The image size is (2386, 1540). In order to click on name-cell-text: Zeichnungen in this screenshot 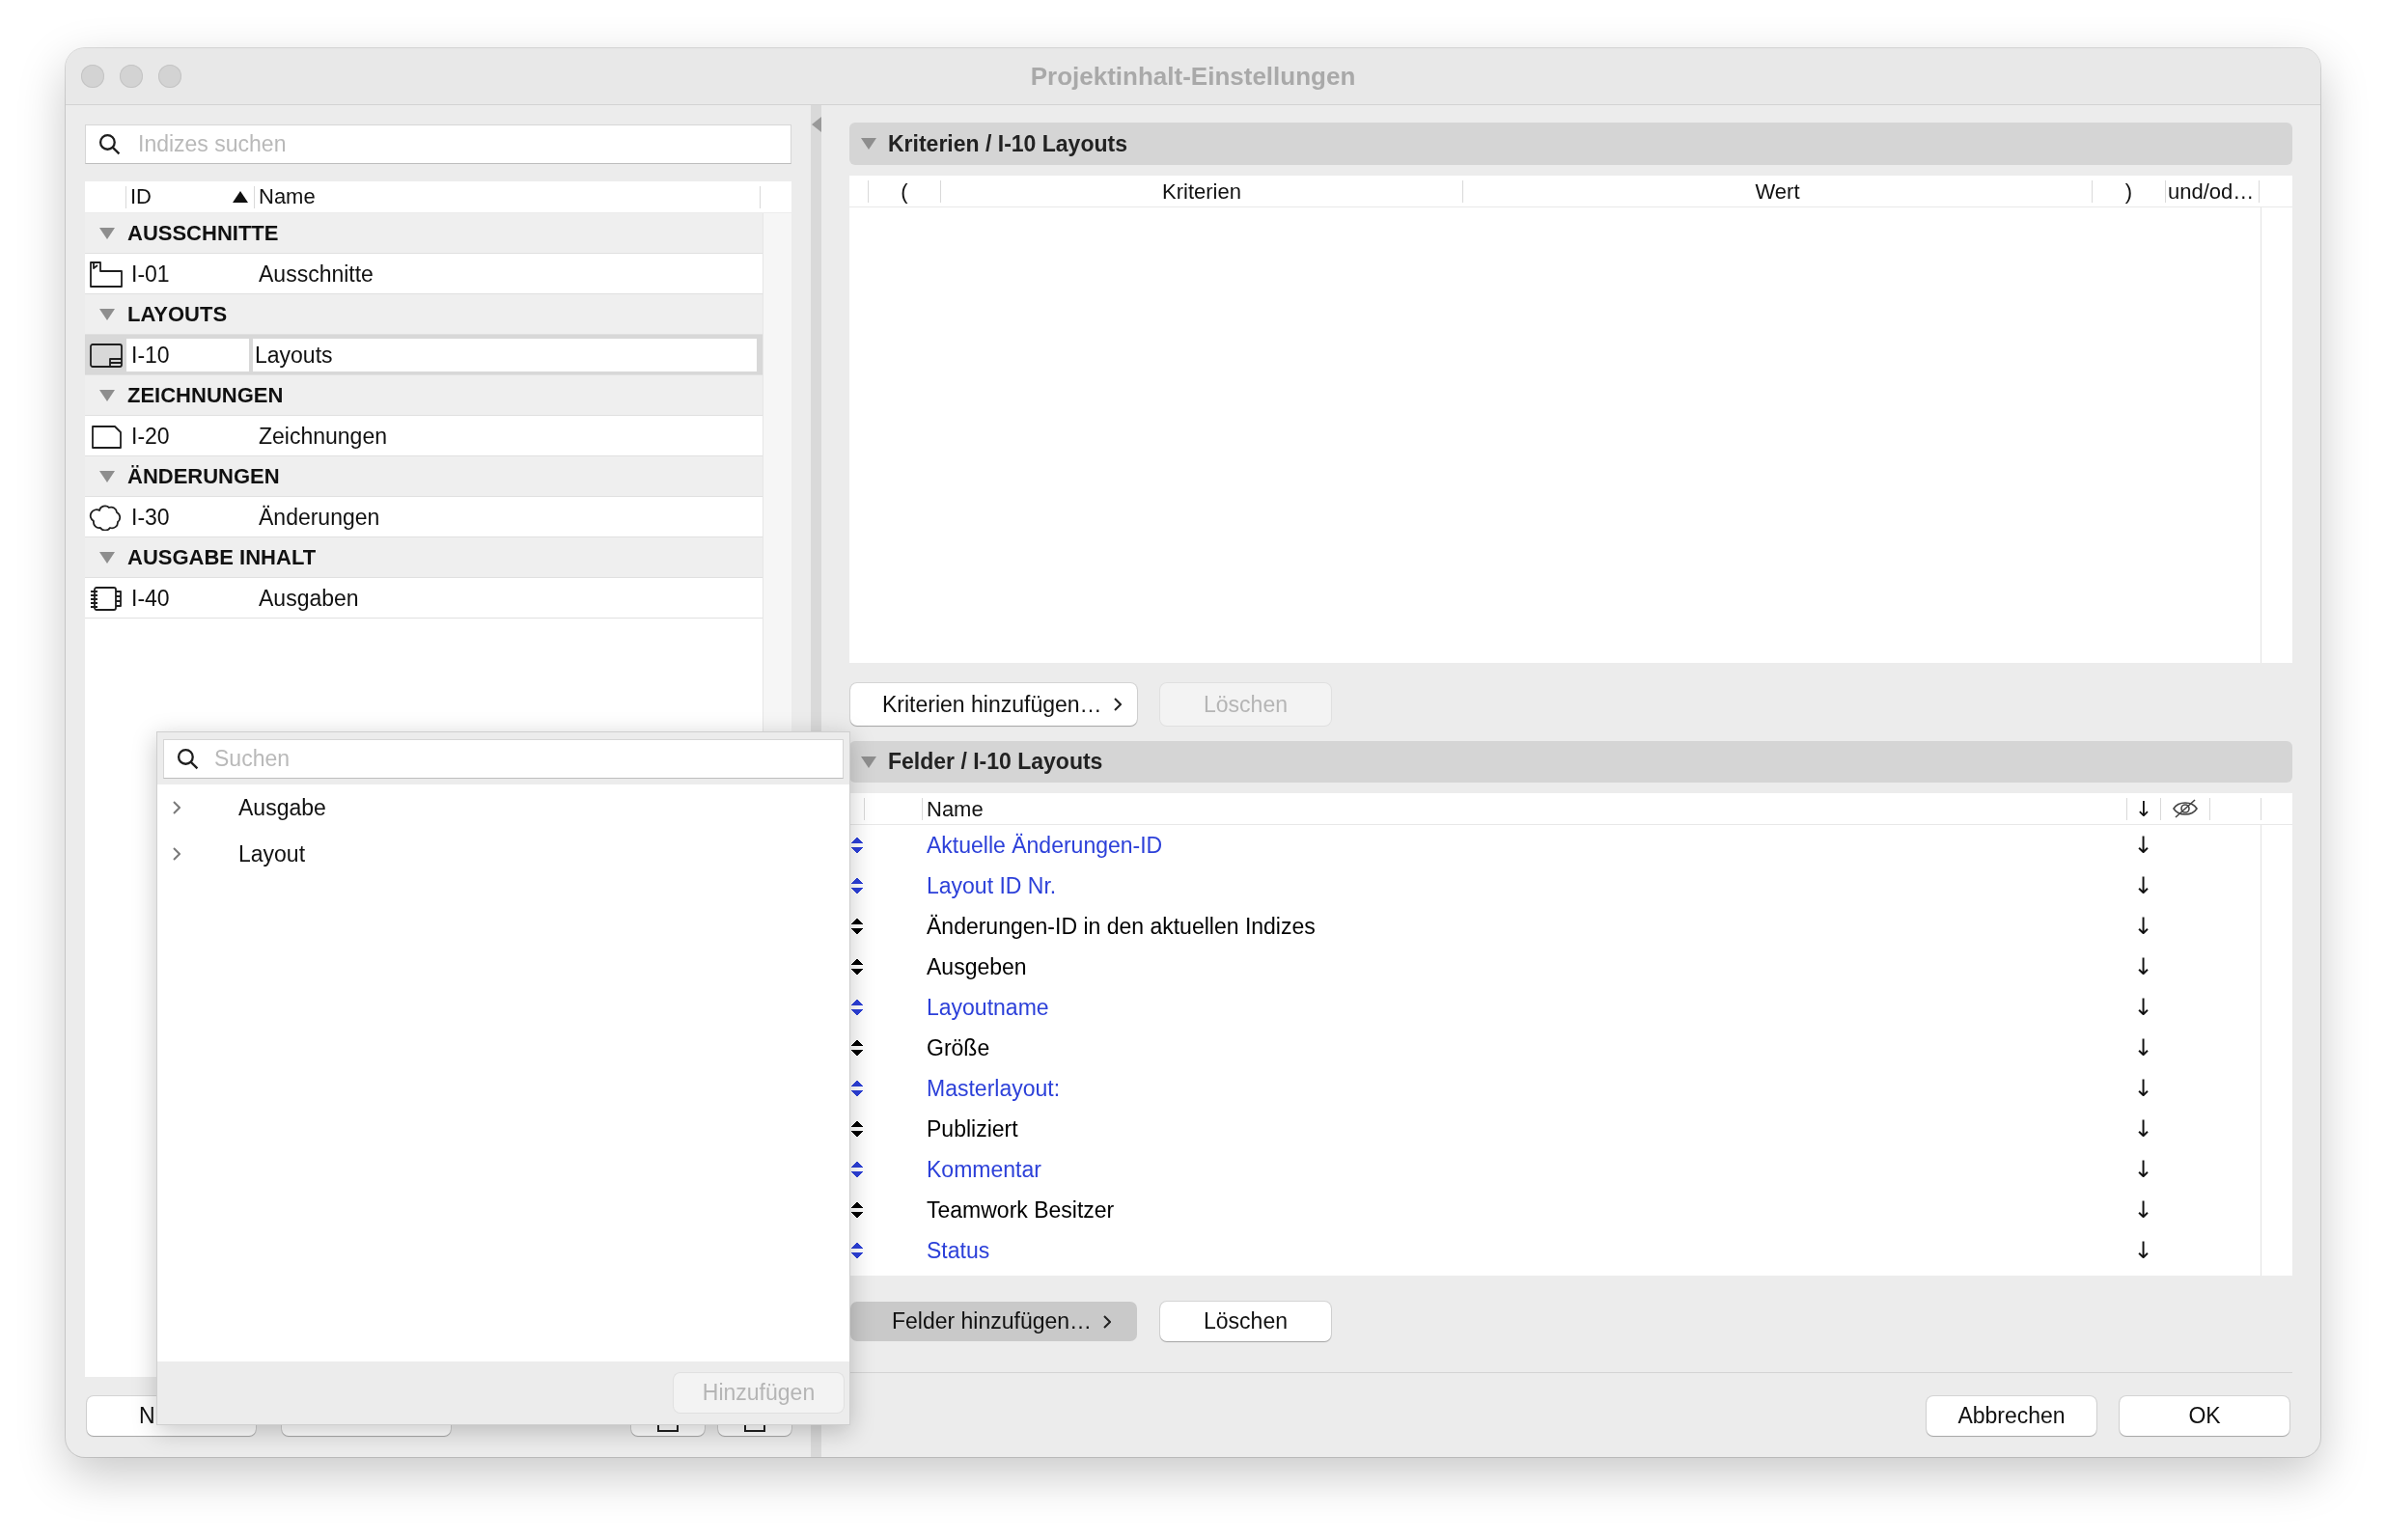, I will do `click(323, 436)`.